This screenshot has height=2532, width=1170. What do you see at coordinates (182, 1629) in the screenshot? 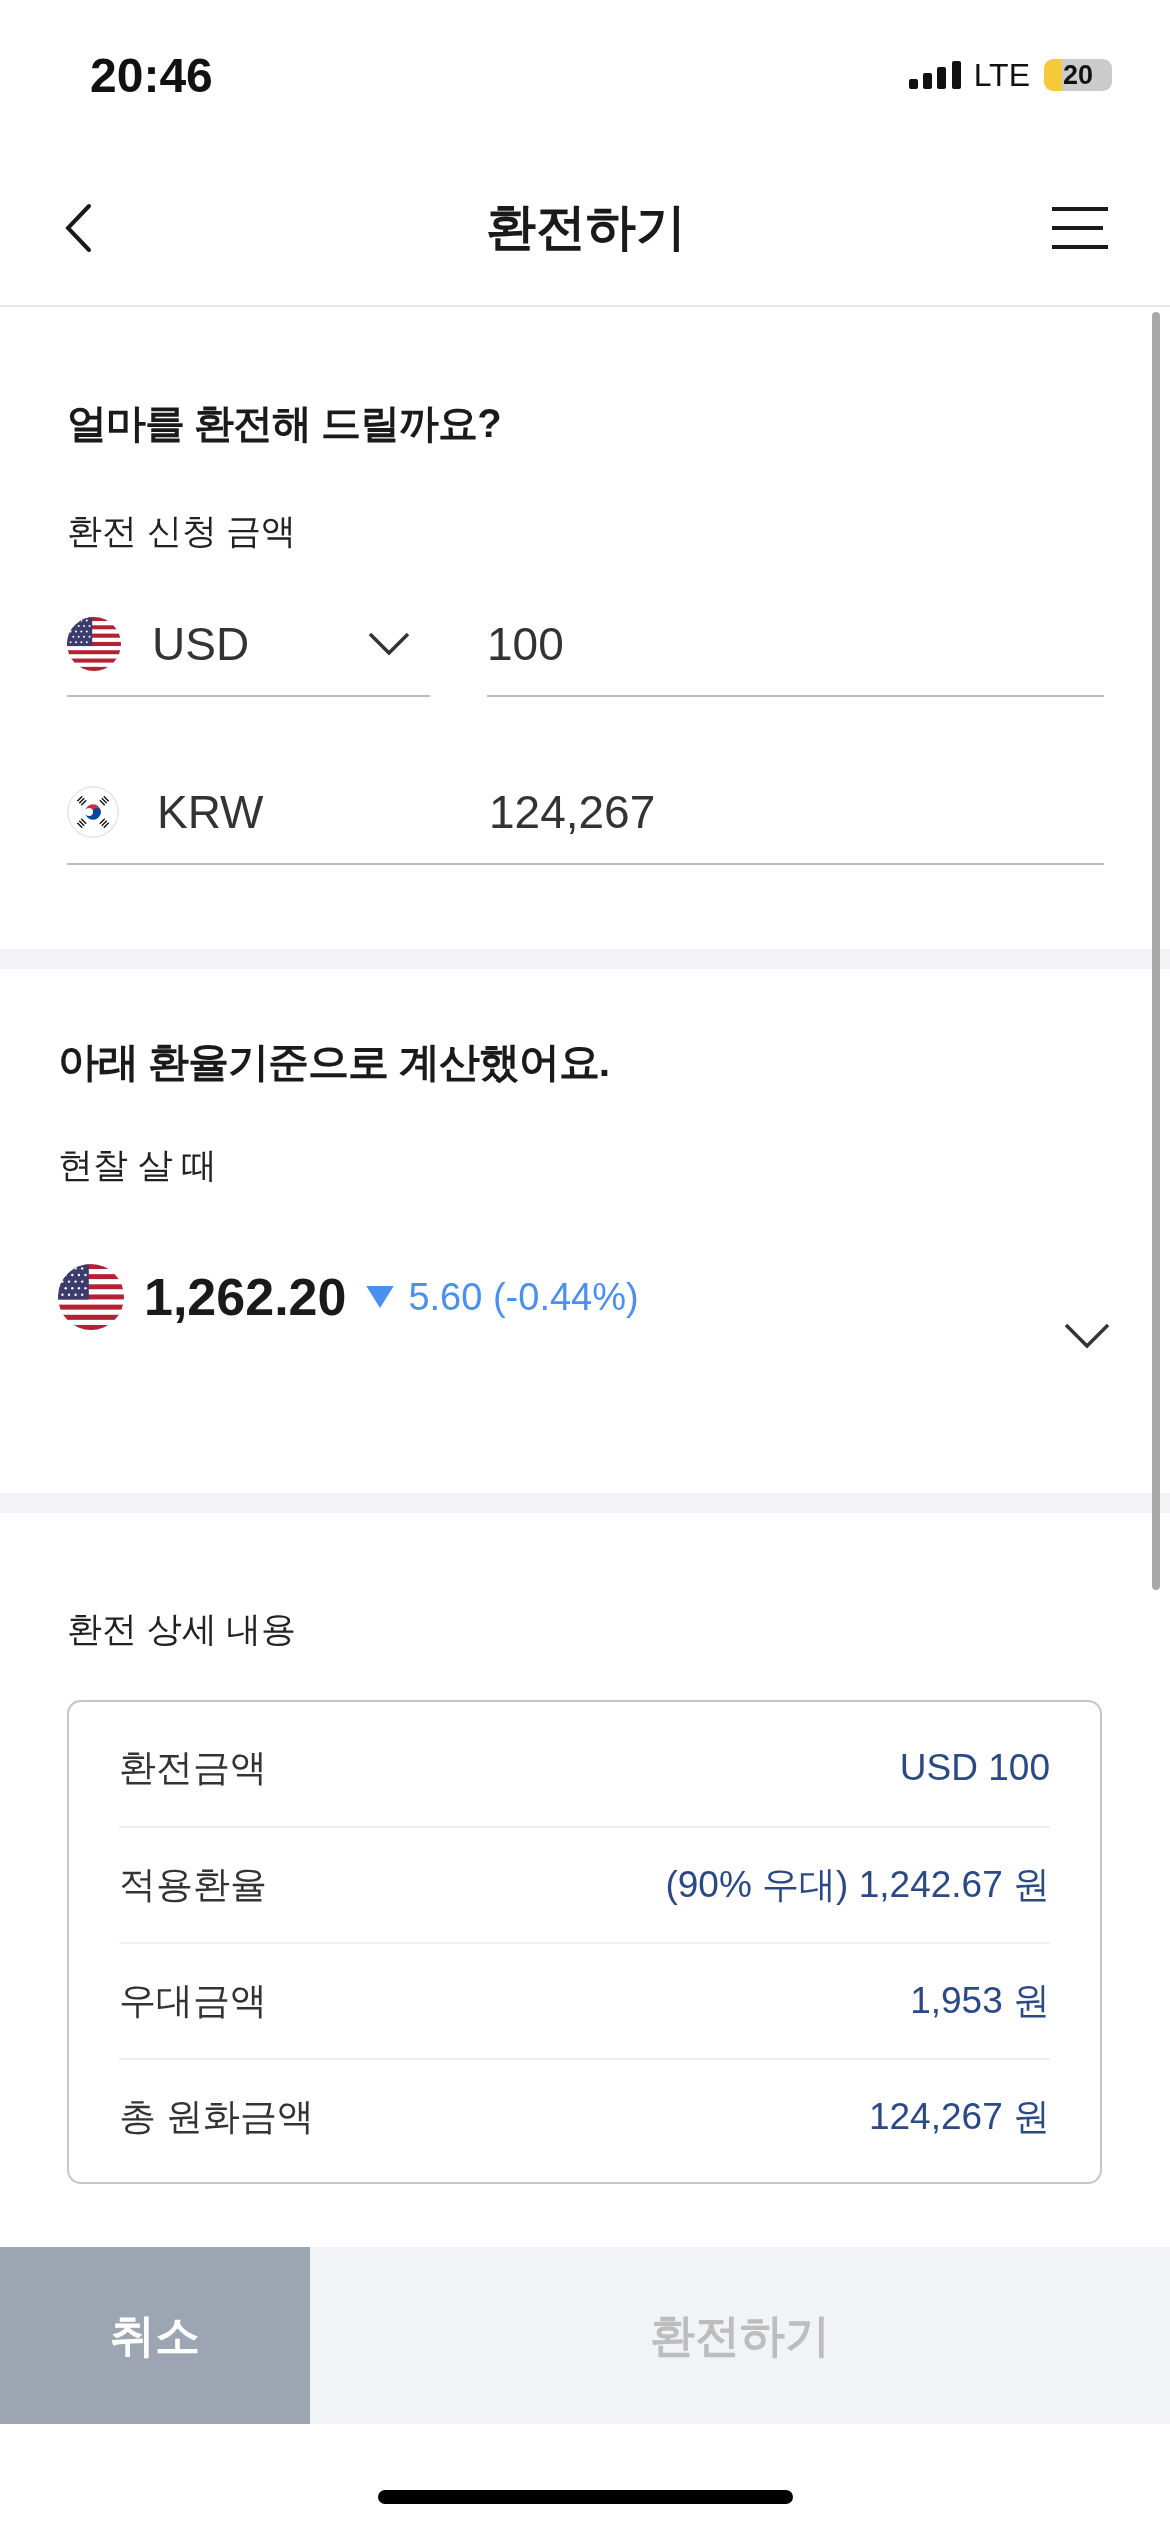
I see `section-title: 환전 상세 내용` at bounding box center [182, 1629].